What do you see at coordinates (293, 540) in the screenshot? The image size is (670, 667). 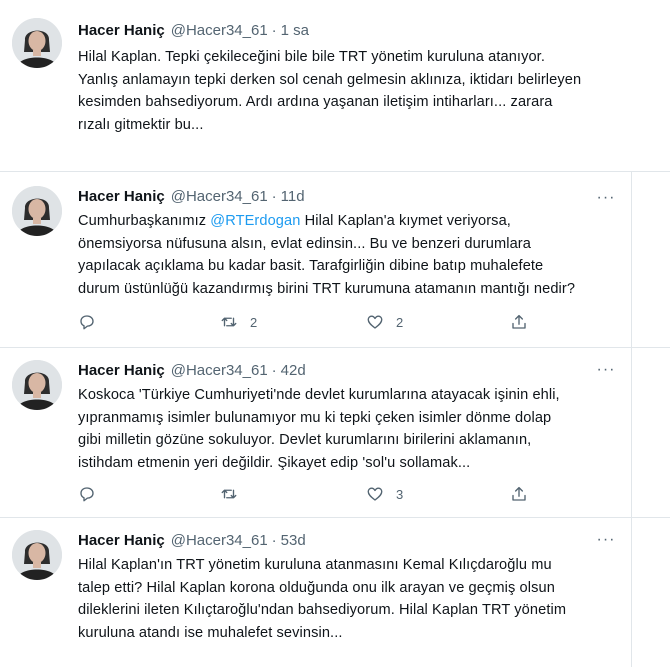 I see `timestamp: 53d` at bounding box center [293, 540].